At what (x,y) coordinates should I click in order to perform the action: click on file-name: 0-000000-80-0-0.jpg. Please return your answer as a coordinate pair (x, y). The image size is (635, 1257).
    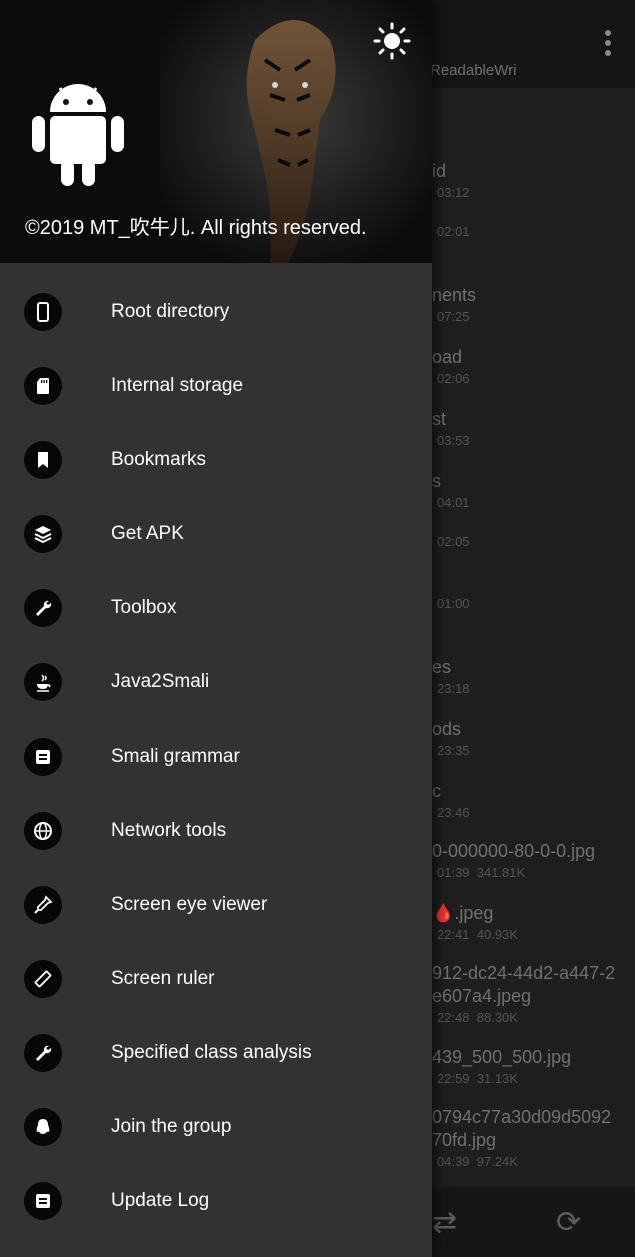
    Looking at the image, I should click on (514, 851).